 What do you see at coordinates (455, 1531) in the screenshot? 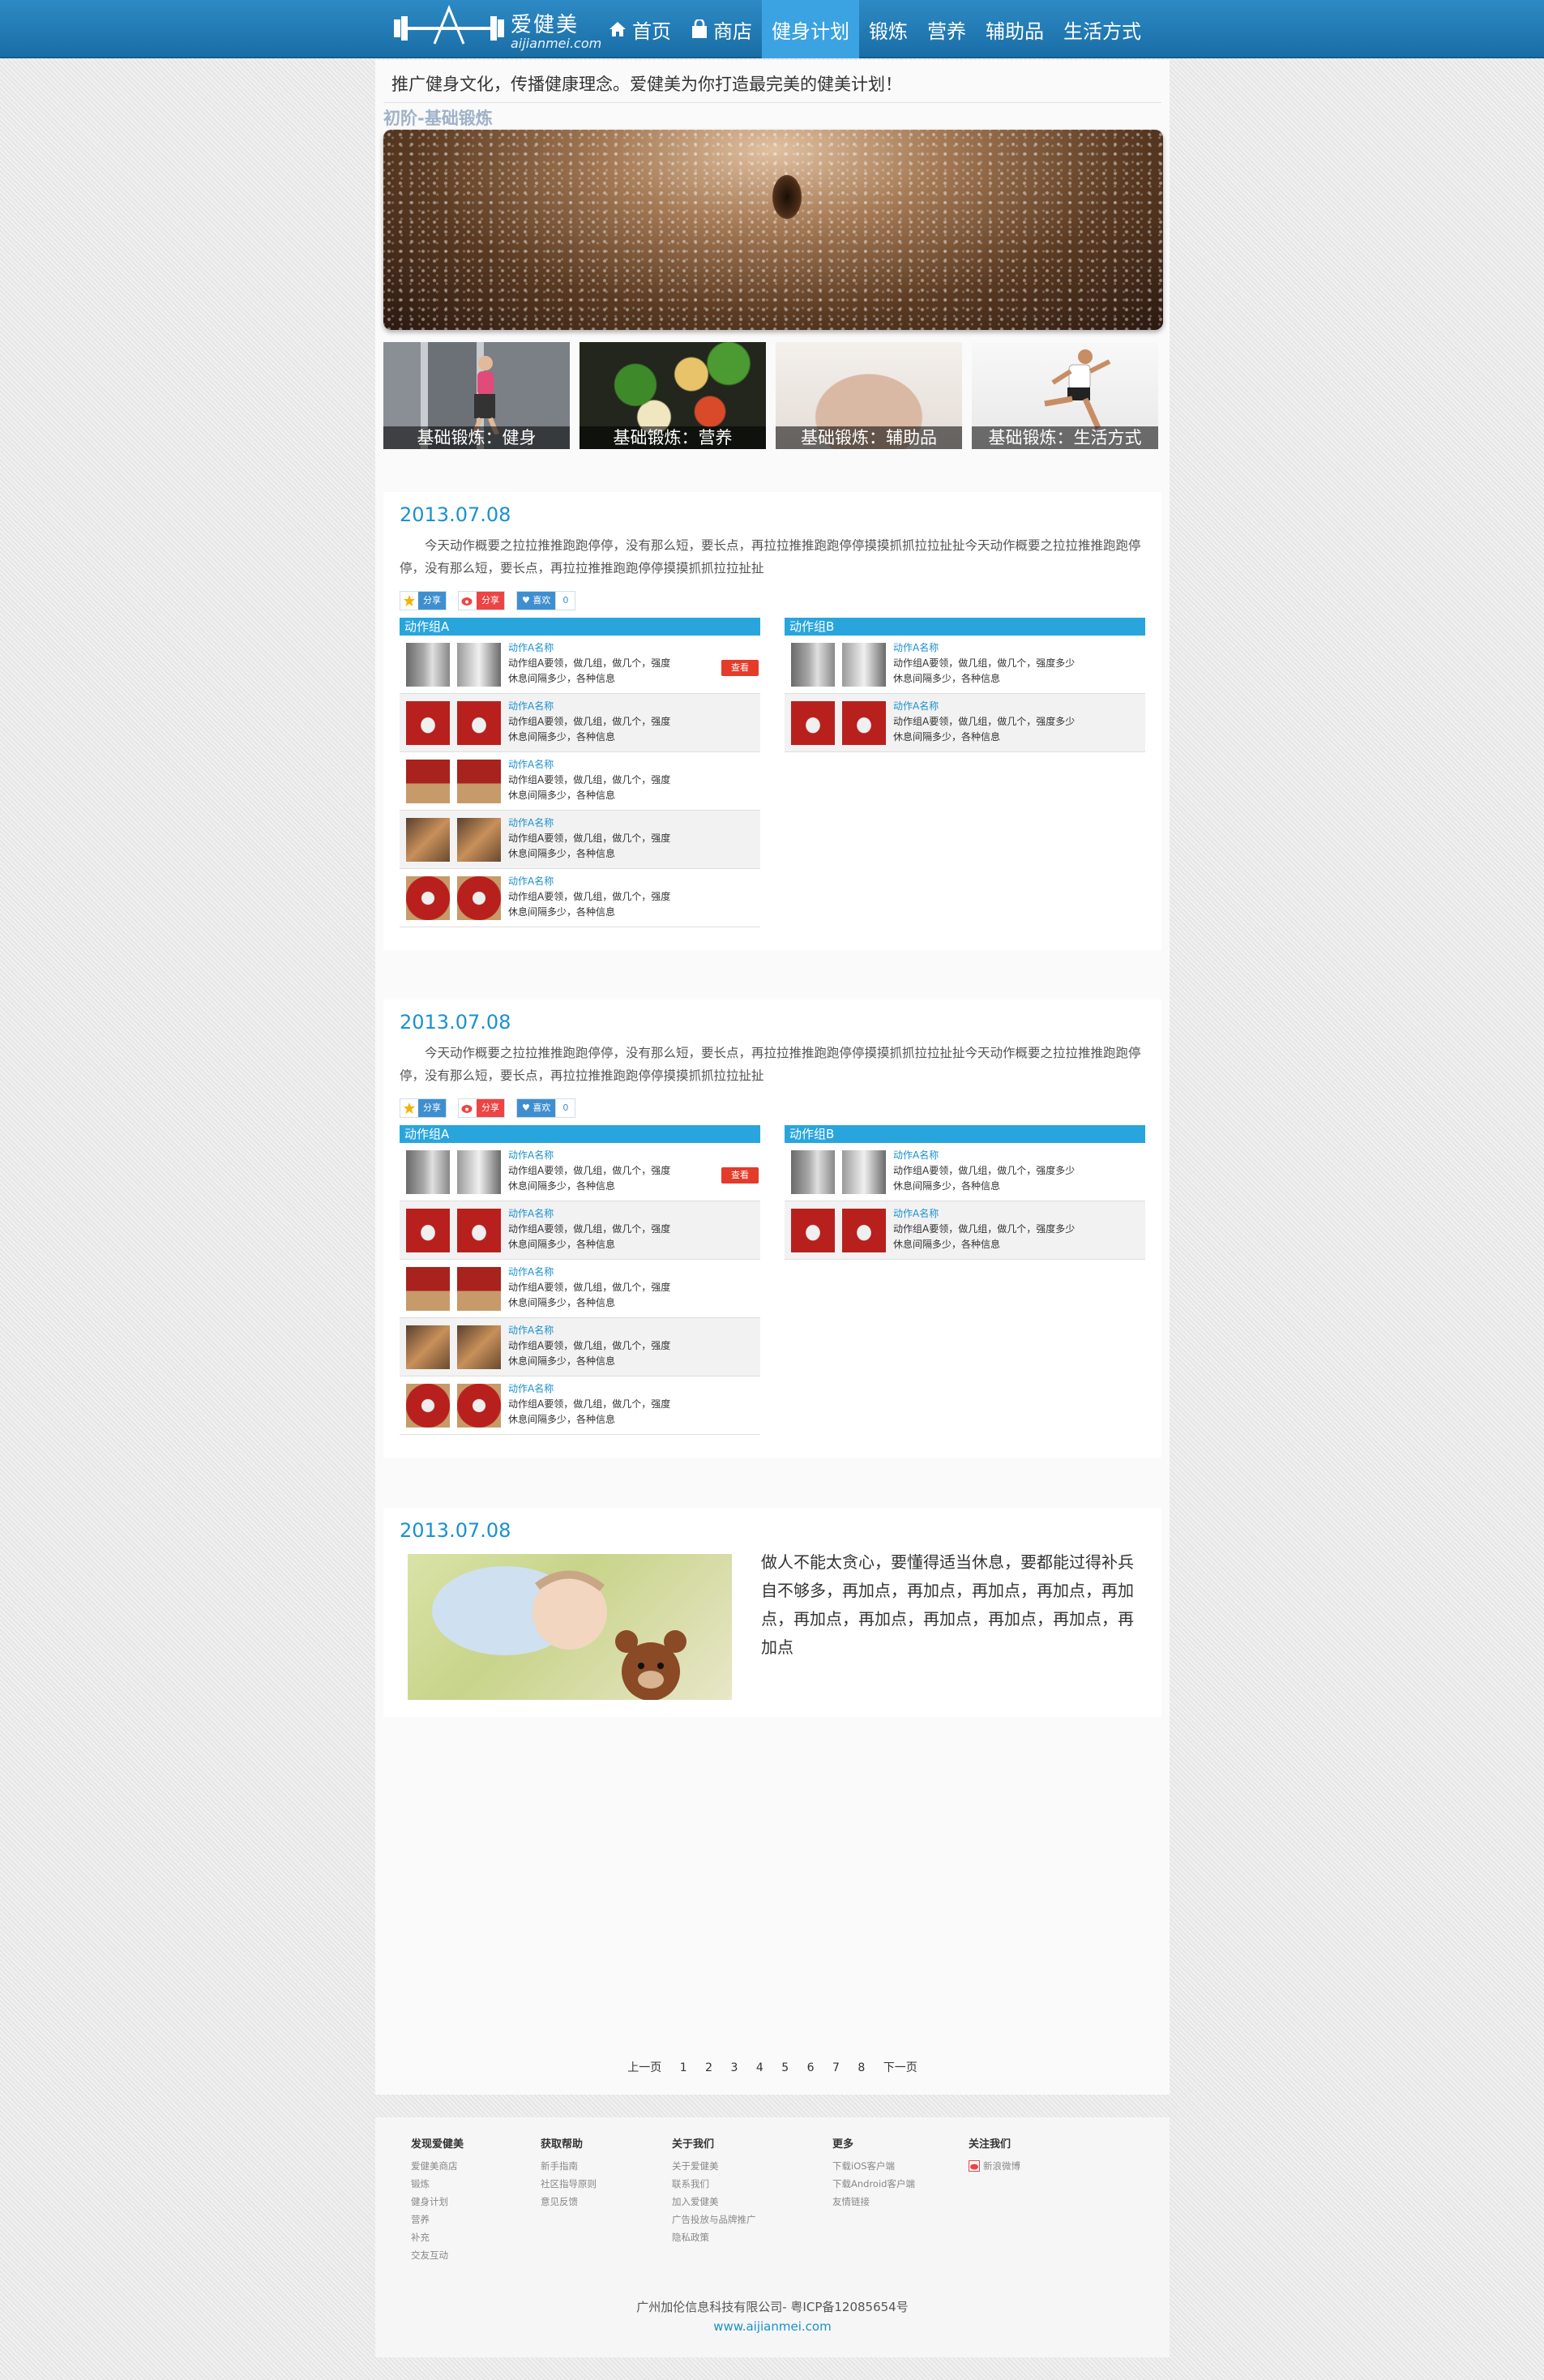
I see `story-date: 2013.07.08` at bounding box center [455, 1531].